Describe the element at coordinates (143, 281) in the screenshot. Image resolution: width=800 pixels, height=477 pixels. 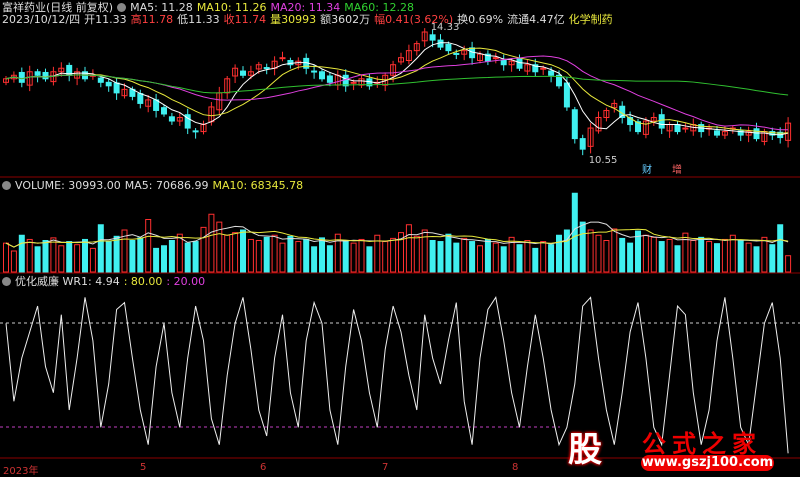
I see `wr-80: : 80.00` at that location.